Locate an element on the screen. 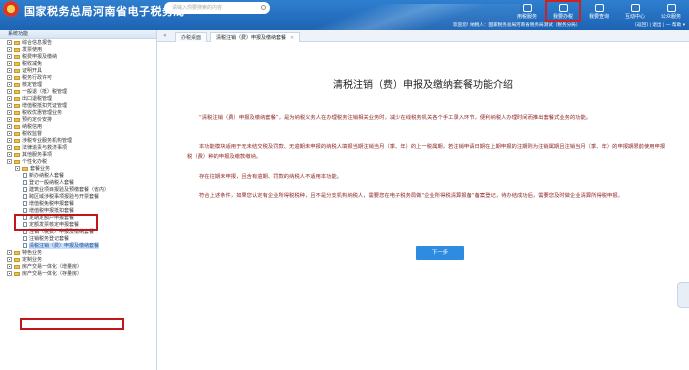 This screenshot has height=370, width=689. floating-side-tab is located at coordinates (683, 295).